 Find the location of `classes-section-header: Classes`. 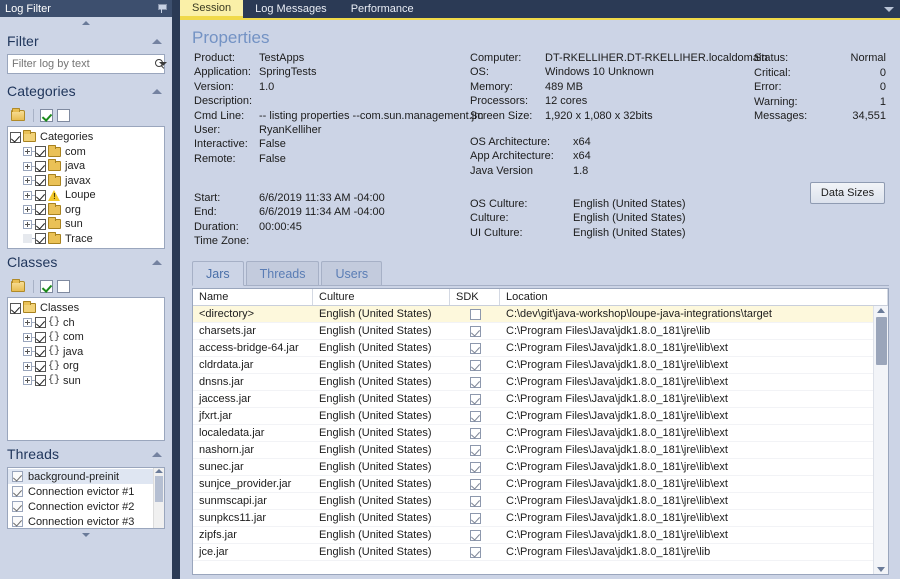

classes-section-header: Classes is located at coordinates (86, 262).